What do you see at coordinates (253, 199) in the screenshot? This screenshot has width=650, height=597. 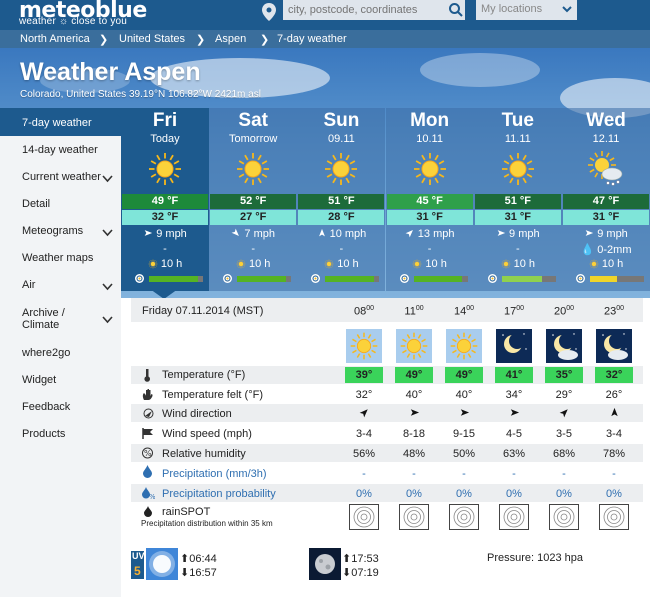 I see `day-column-sat: Sat Tomorrow 52 °F 27 °F 7 mph - 10 h` at bounding box center [253, 199].